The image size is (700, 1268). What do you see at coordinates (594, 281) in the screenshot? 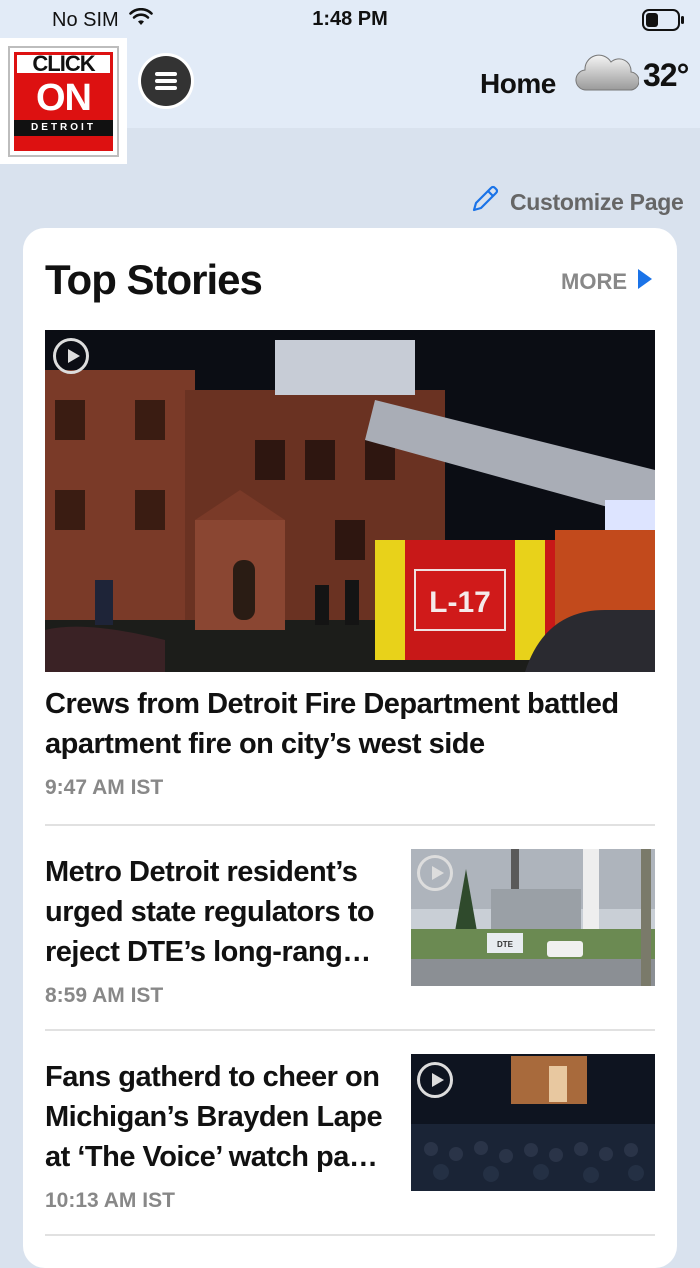
I see `more-label: MORE` at bounding box center [594, 281].